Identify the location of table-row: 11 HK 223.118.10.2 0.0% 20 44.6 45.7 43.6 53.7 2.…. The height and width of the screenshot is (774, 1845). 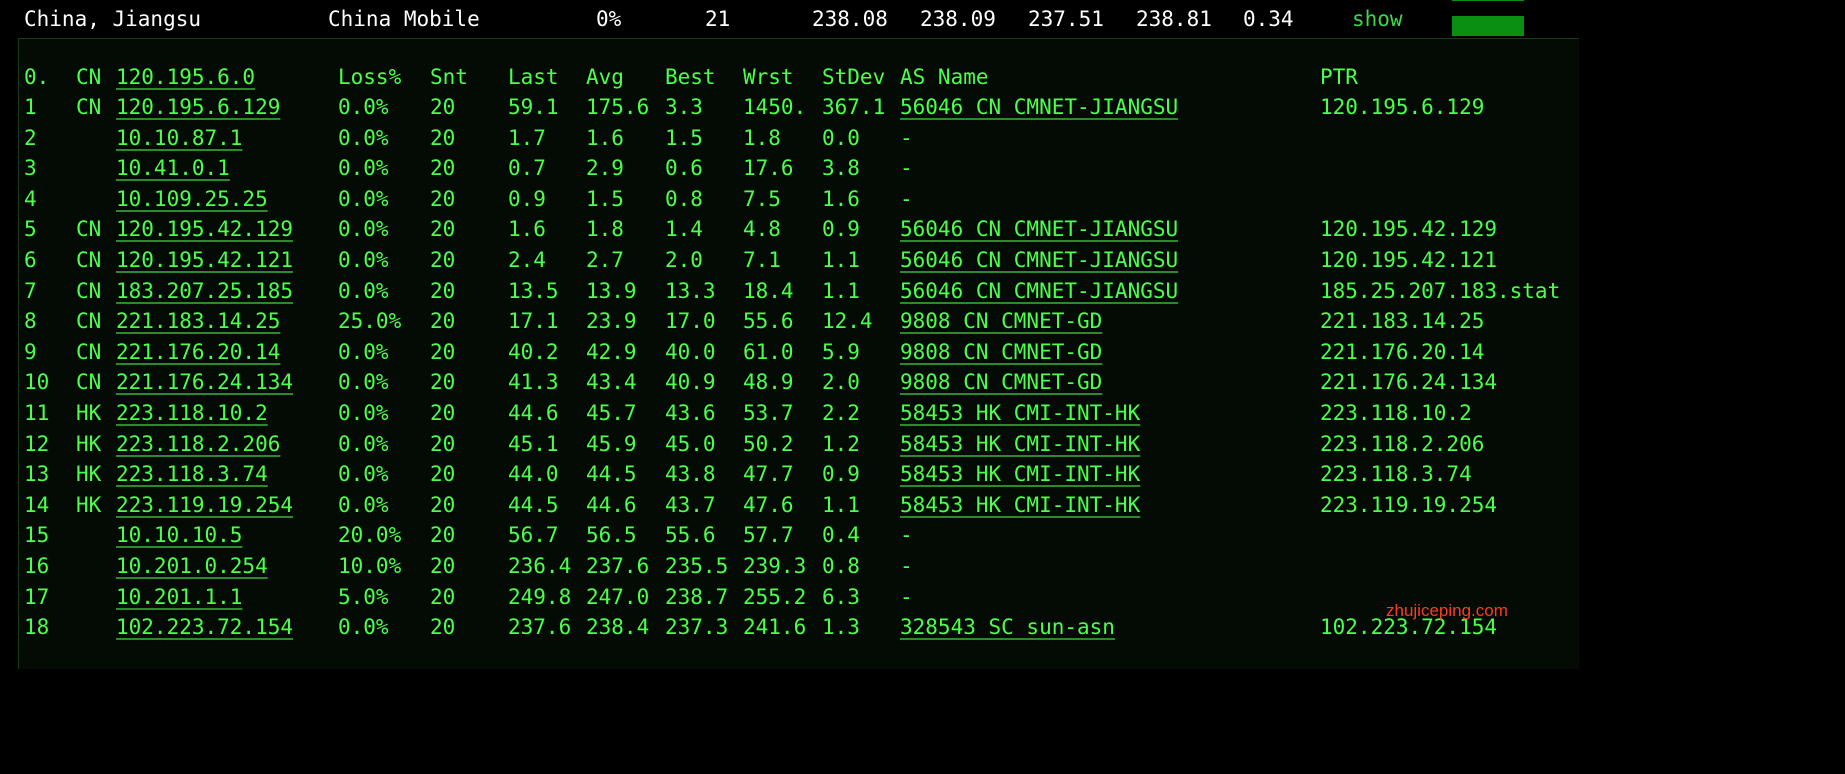
(784, 416).